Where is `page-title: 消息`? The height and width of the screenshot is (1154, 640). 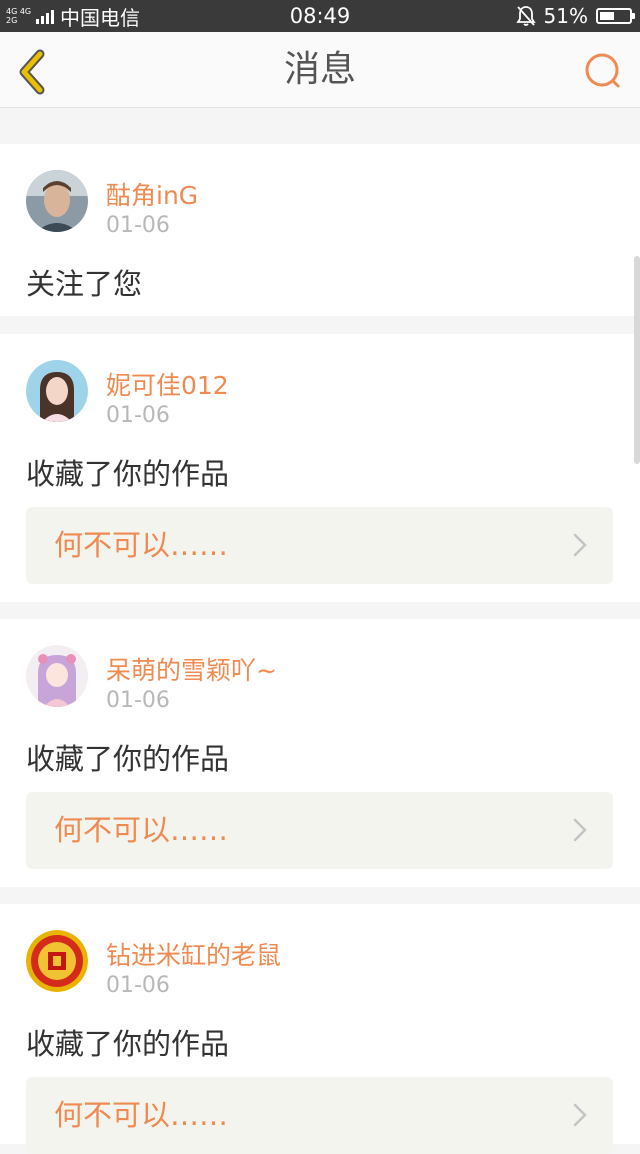
page-title: 消息 is located at coordinates (319, 69).